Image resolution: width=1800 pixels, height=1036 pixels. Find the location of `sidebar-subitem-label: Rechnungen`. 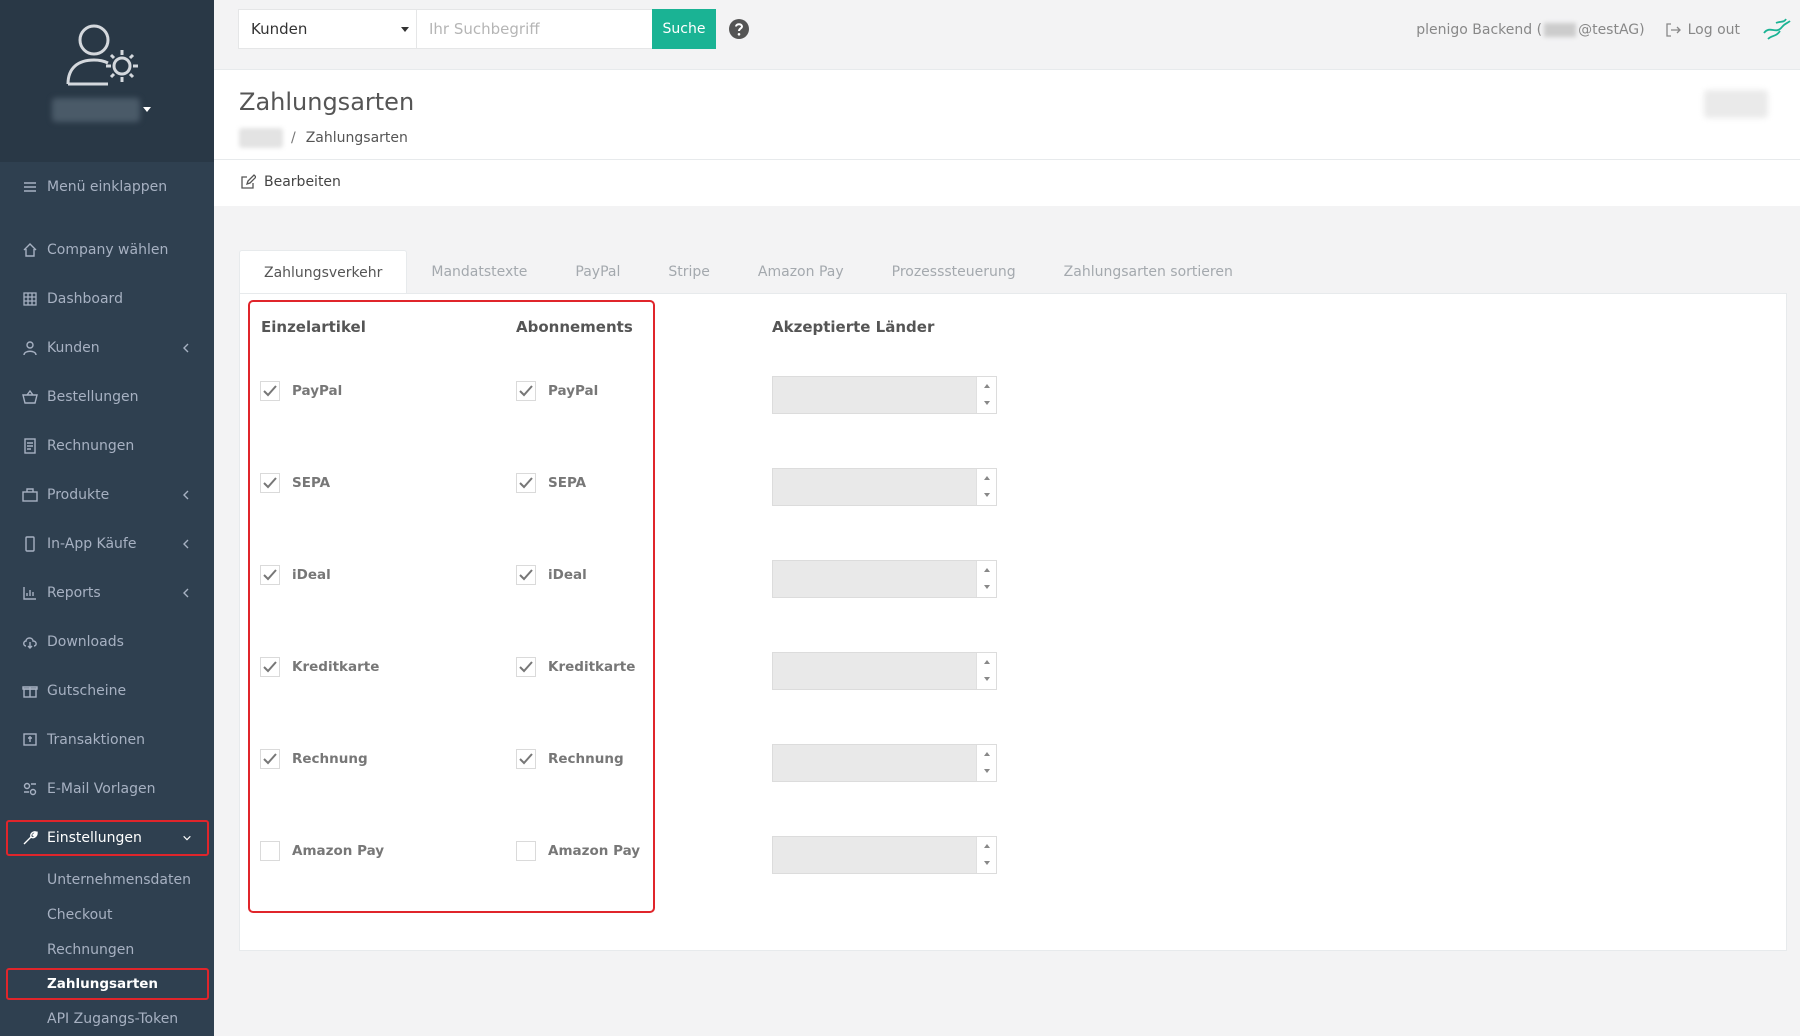

sidebar-subitem-label: Rechnungen is located at coordinates (91, 950).